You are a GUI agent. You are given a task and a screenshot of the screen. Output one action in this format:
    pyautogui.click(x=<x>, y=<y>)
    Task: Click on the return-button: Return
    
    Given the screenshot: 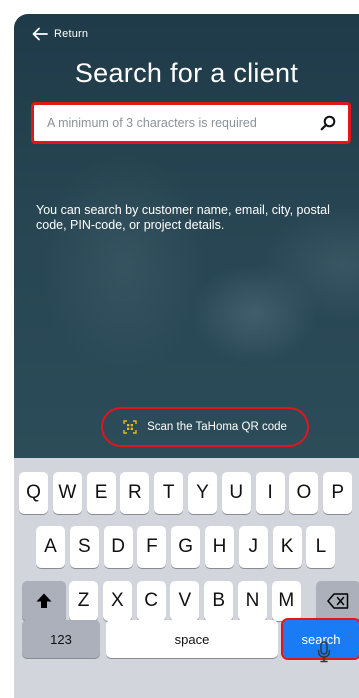 What is the action you would take?
    pyautogui.click(x=60, y=34)
    